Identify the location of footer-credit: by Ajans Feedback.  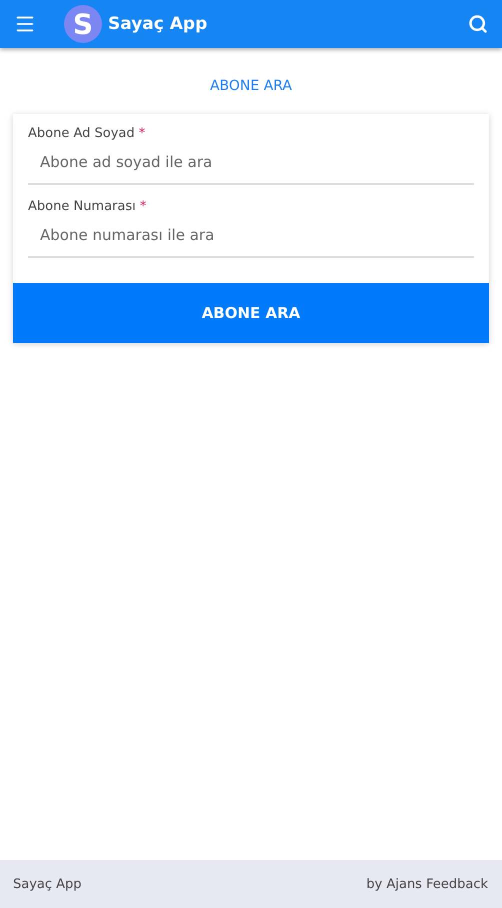
(427, 884).